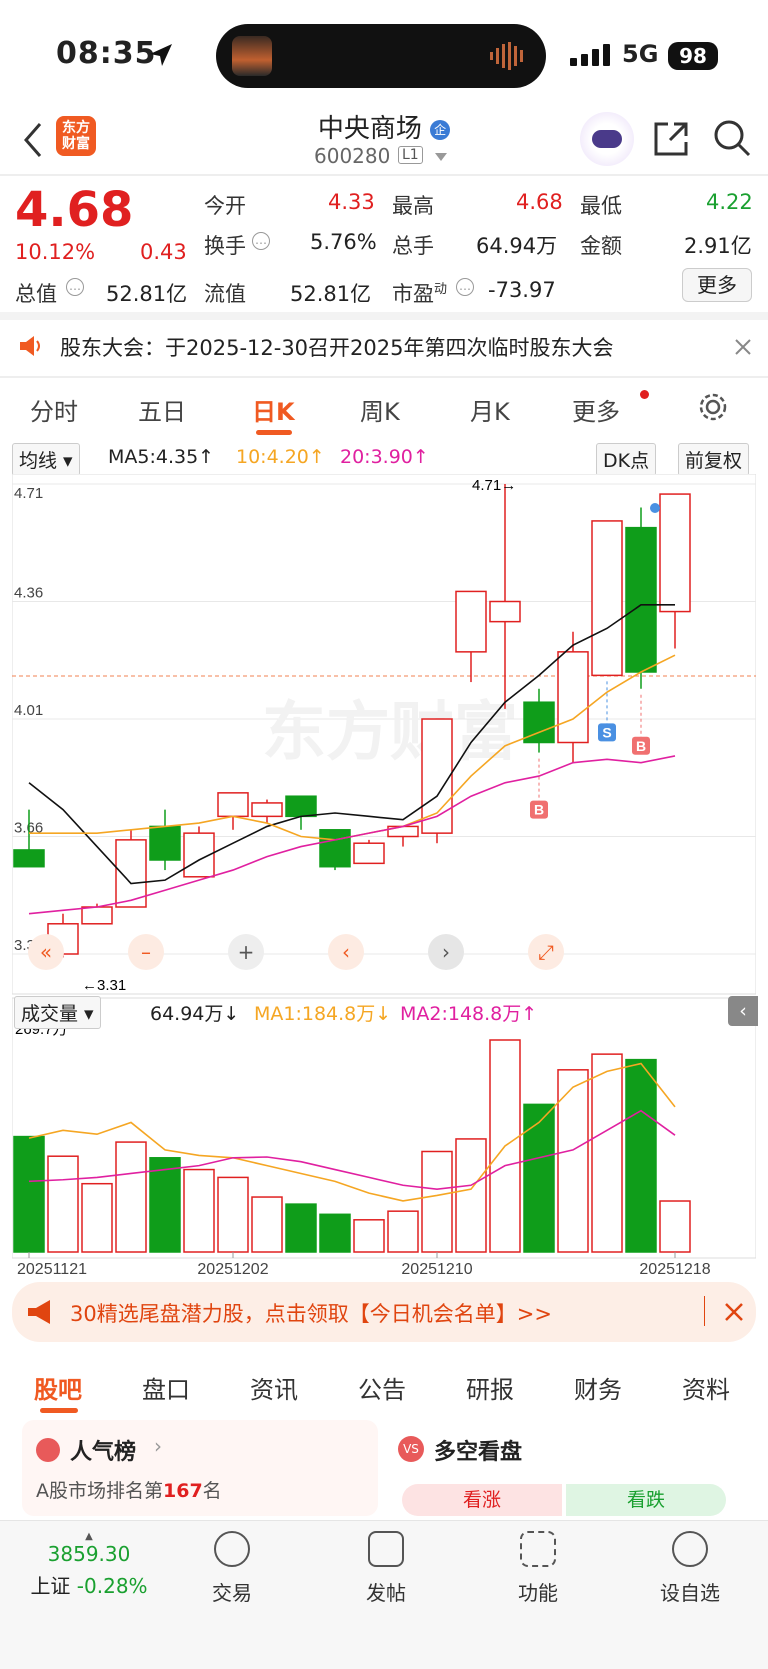 The image size is (768, 1669). What do you see at coordinates (54, 409) in the screenshot?
I see `tab-intraday: 分时` at bounding box center [54, 409].